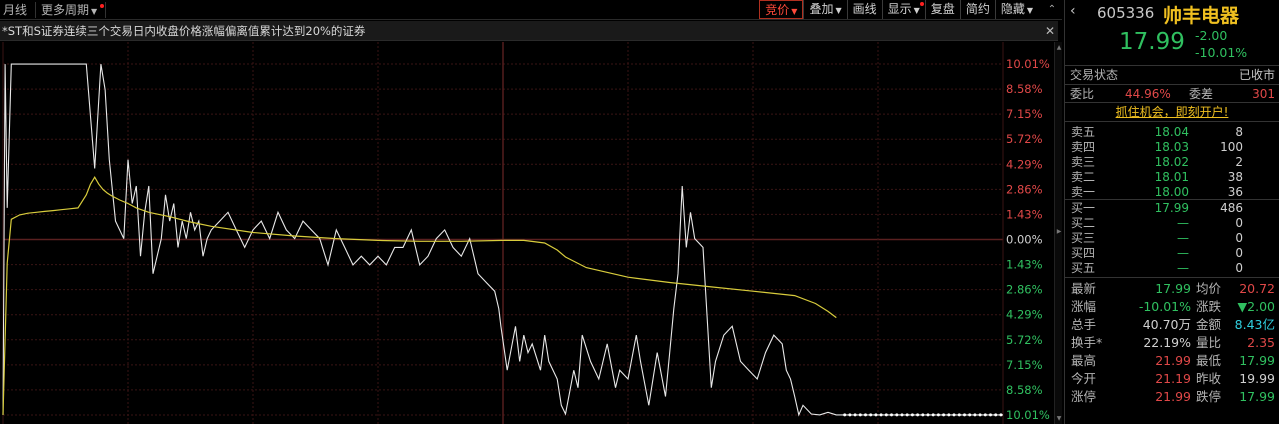  What do you see at coordinates (864, 9) in the screenshot?
I see `draw-line-button: 画线` at bounding box center [864, 9].